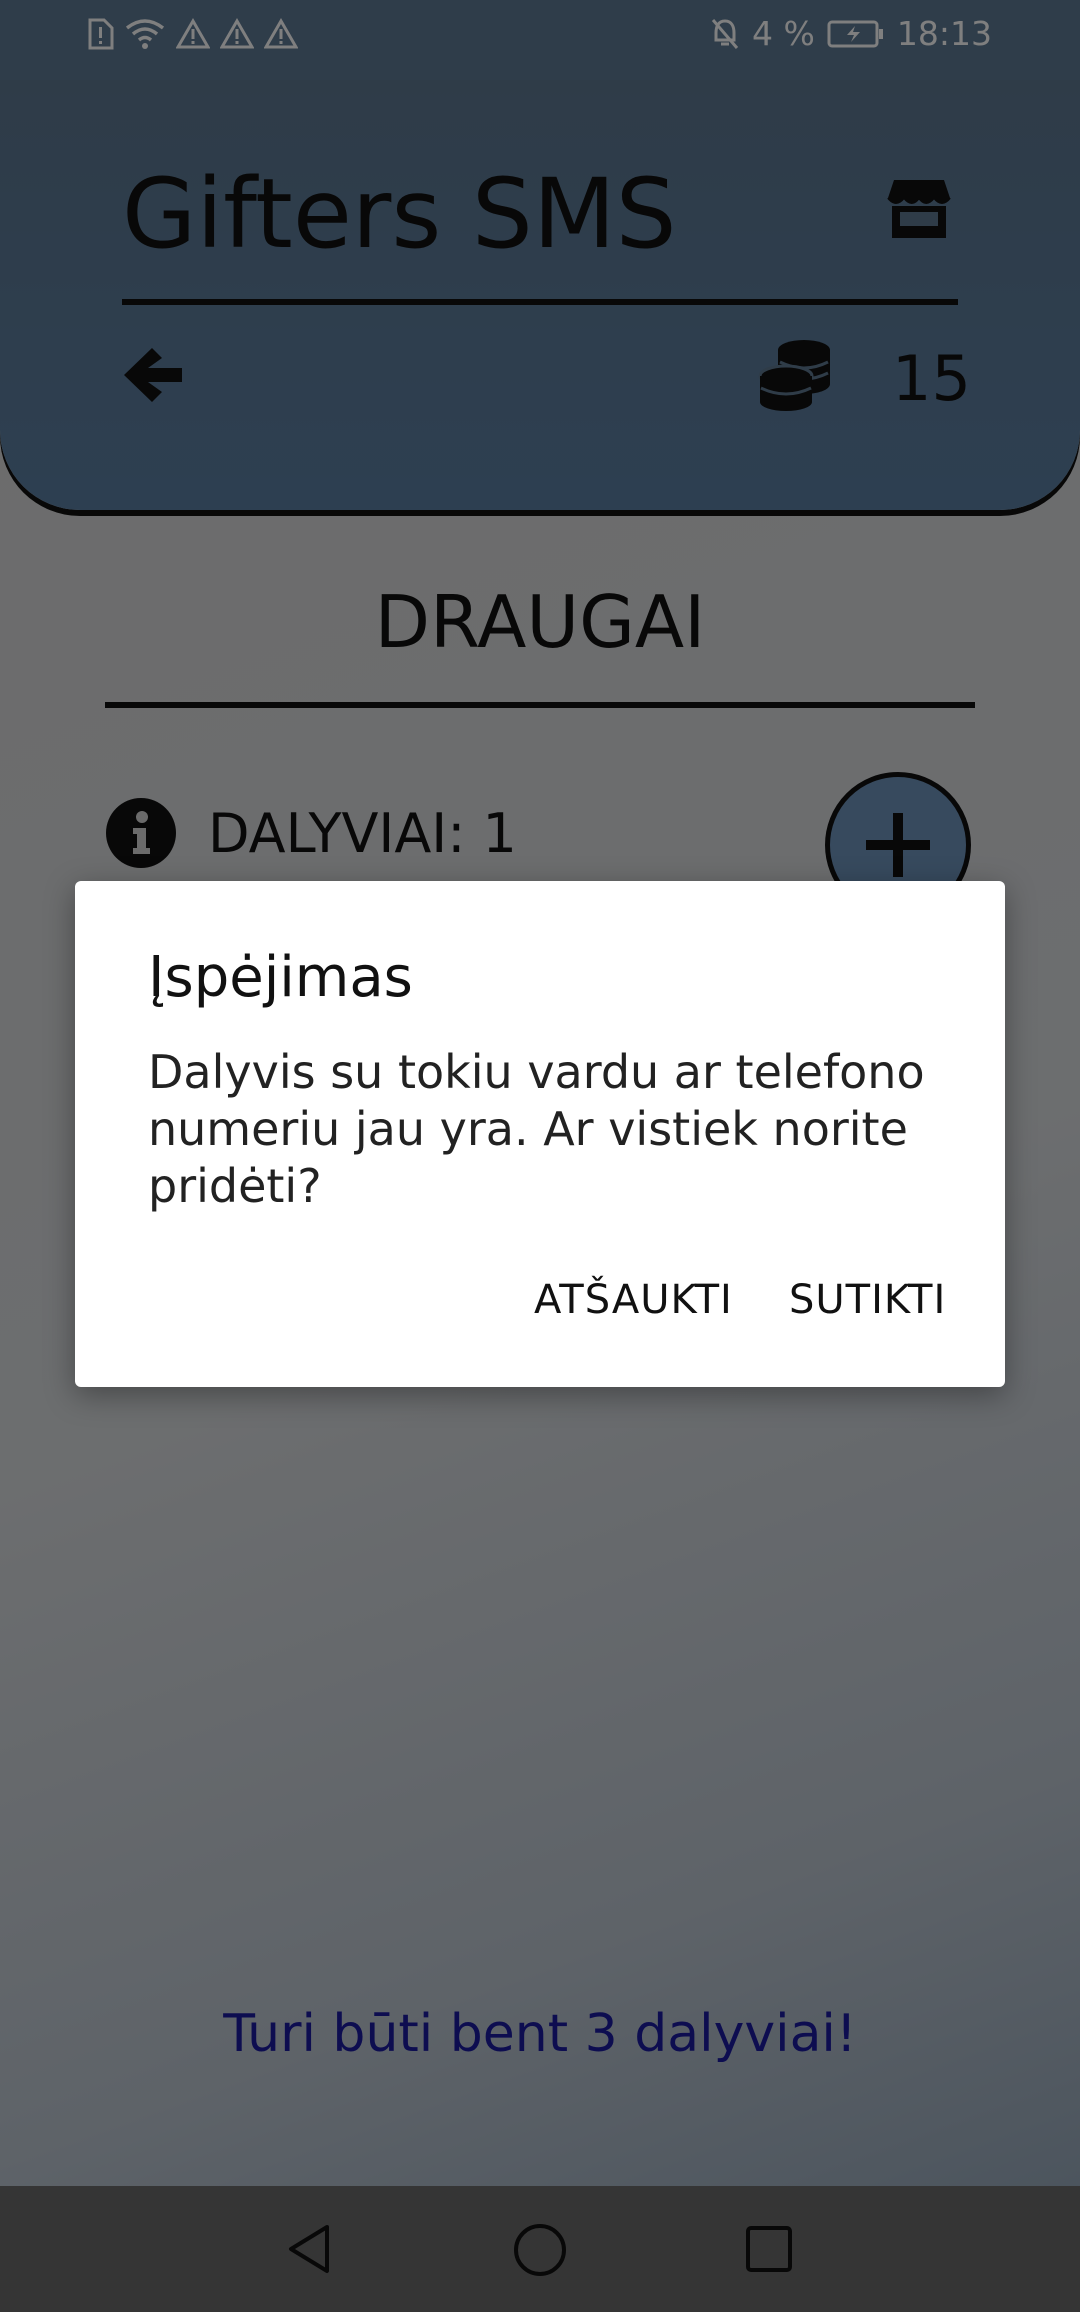 The width and height of the screenshot is (1080, 2312). Describe the element at coordinates (867, 1300) in the screenshot. I see `confirm-button: SUTIKTI` at that location.